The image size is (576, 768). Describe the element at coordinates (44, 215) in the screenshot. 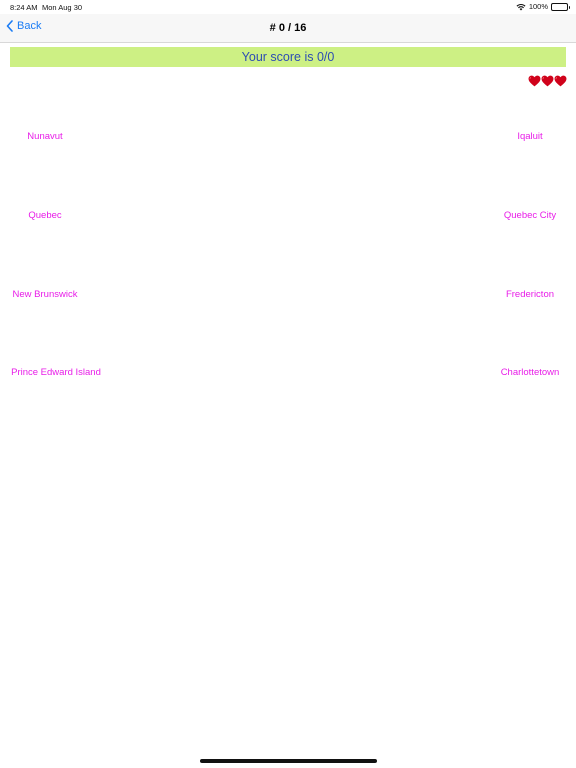

I see `province-item-quebec: Quebec` at that location.